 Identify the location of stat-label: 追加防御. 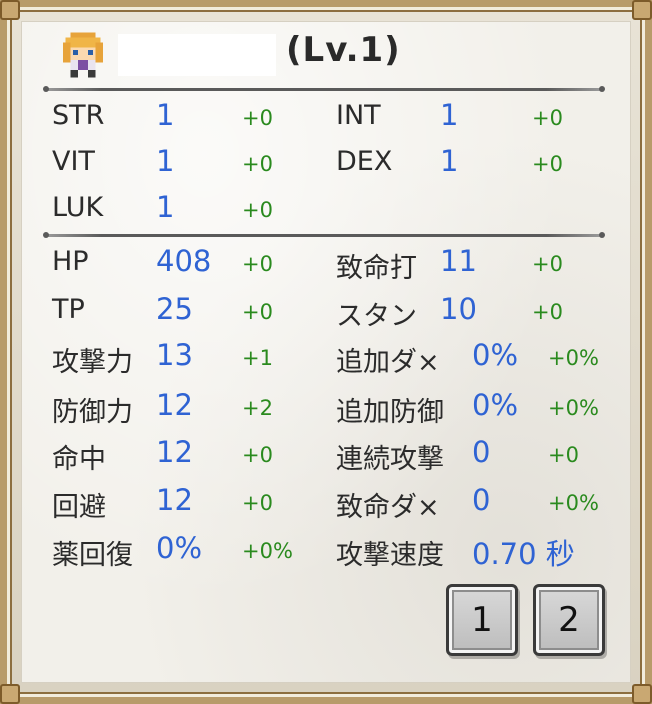
(390, 412).